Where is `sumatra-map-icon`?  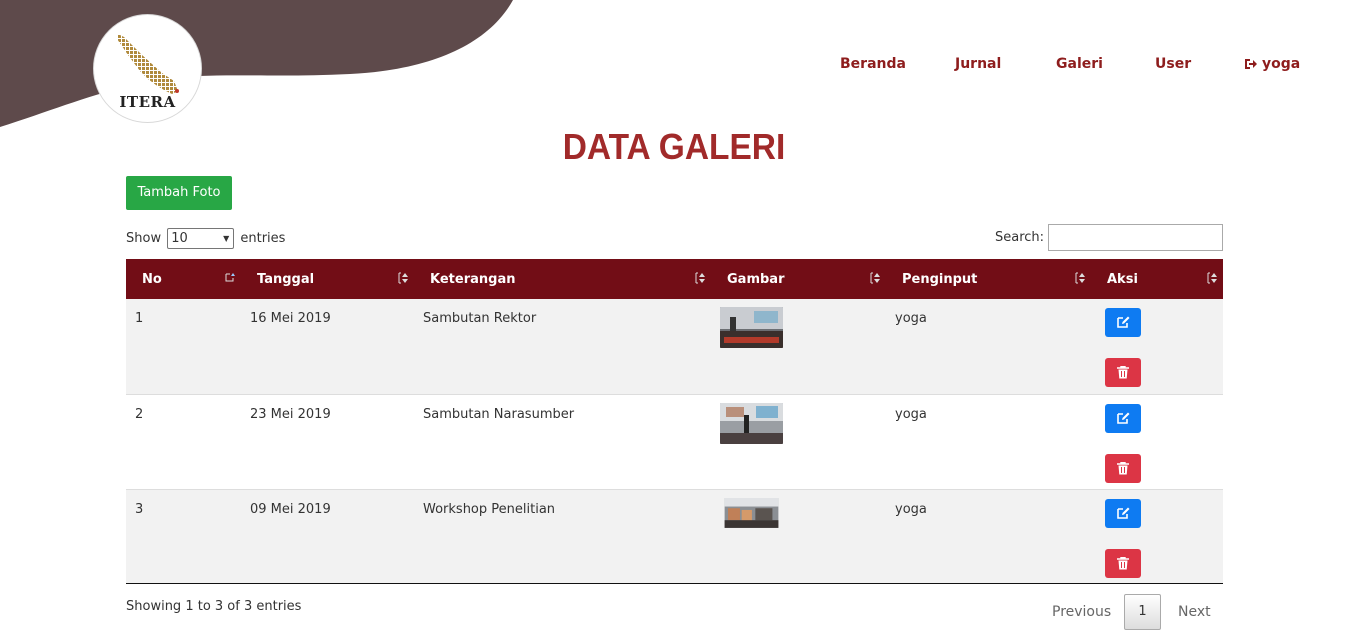
sumatra-map-icon is located at coordinates (148, 64).